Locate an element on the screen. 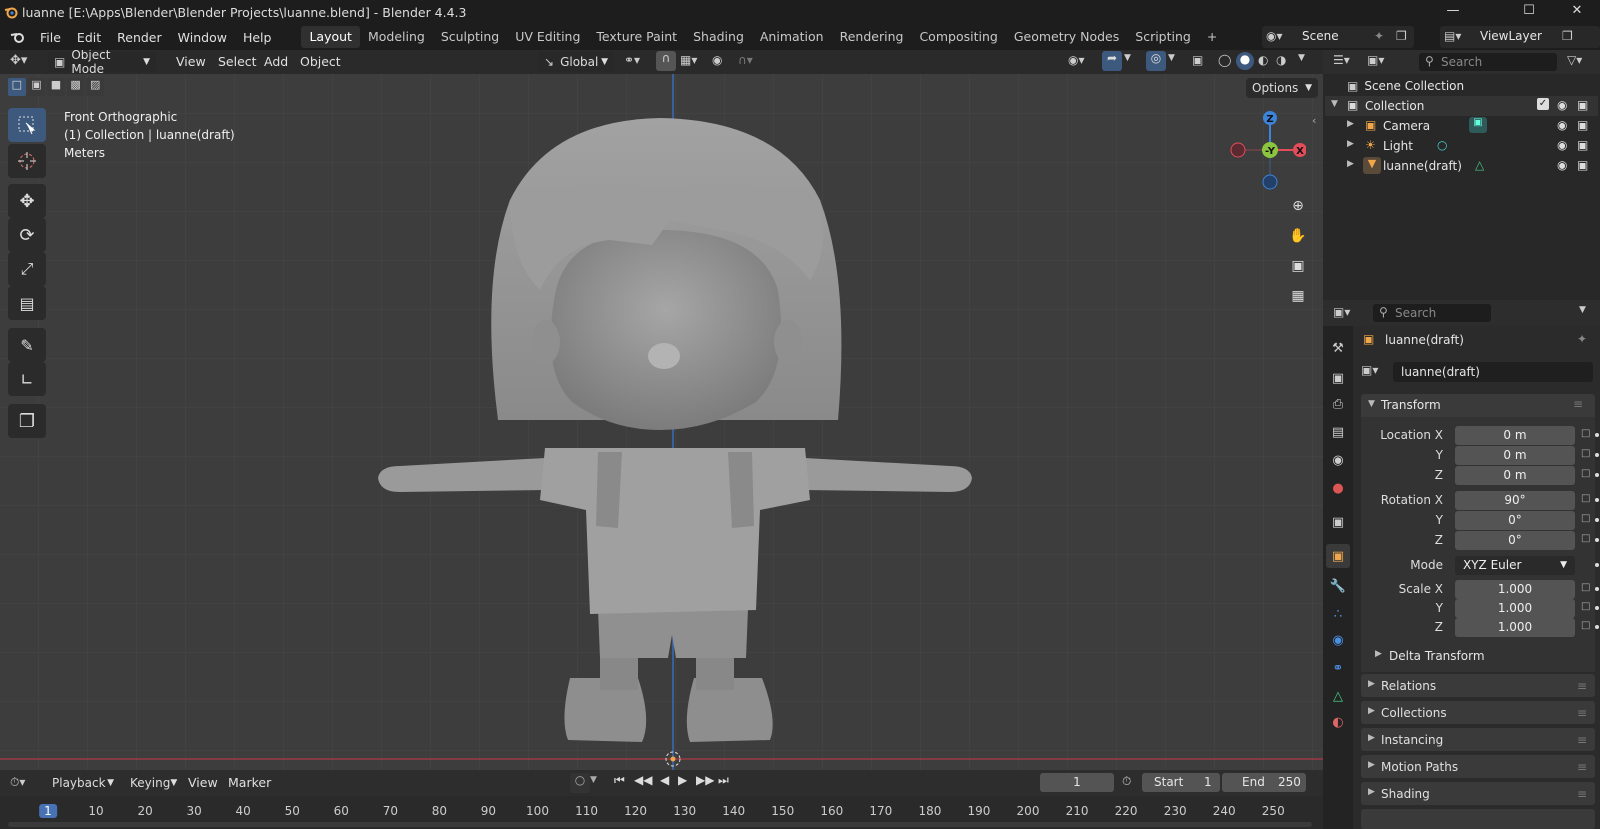 Image resolution: width=1600 pixels, height=829 pixels. close-button: ✕ is located at coordinates (1577, 12).